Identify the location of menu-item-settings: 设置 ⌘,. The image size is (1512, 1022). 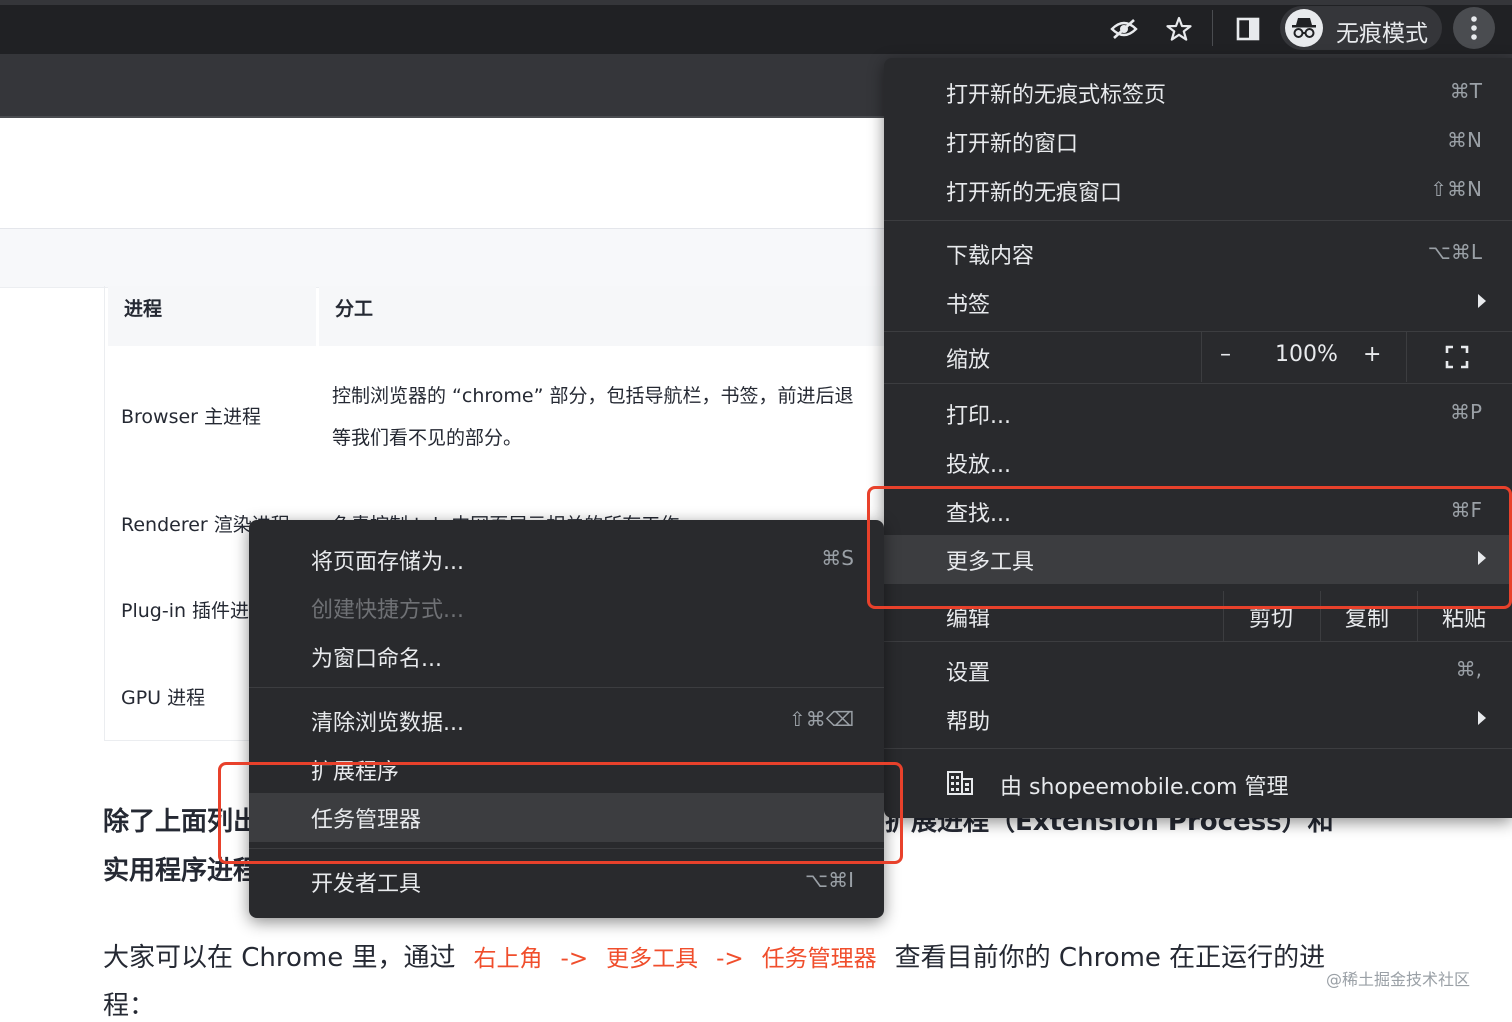
(1198, 670).